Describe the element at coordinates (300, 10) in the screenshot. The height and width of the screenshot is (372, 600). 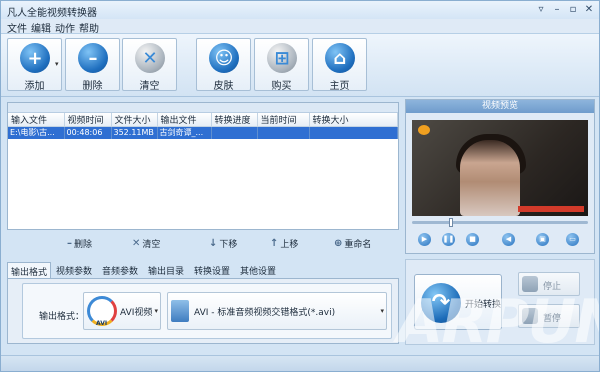
I see `title-bar: 凡人全能视频转换器 ▿ – ▫ ✕` at that location.